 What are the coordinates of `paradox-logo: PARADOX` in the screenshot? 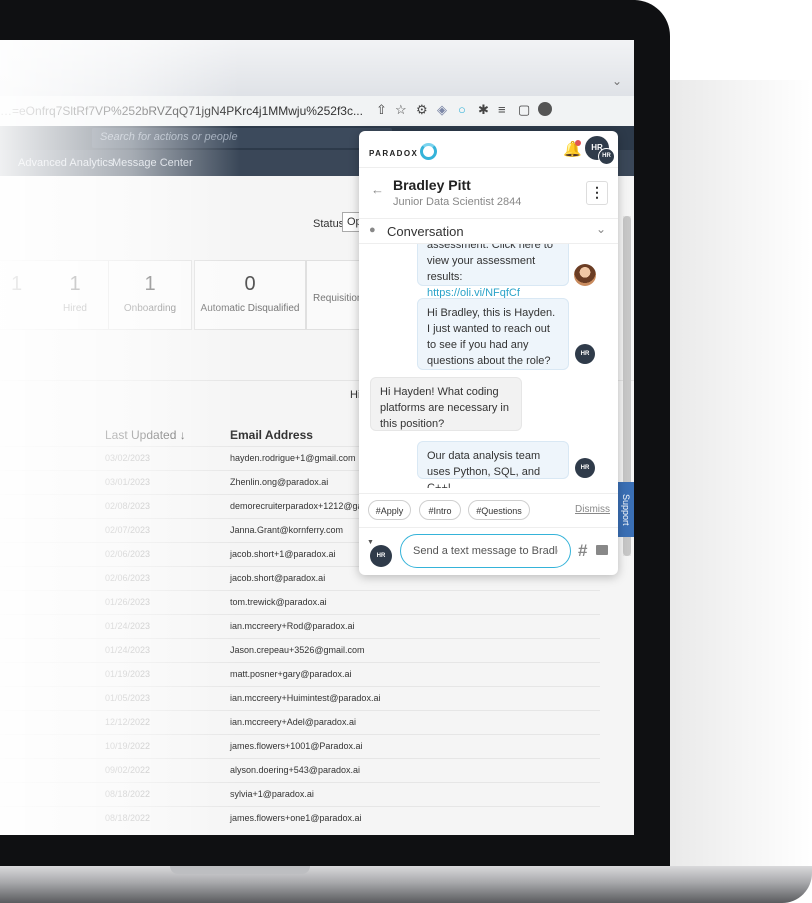 It's located at (403, 151).